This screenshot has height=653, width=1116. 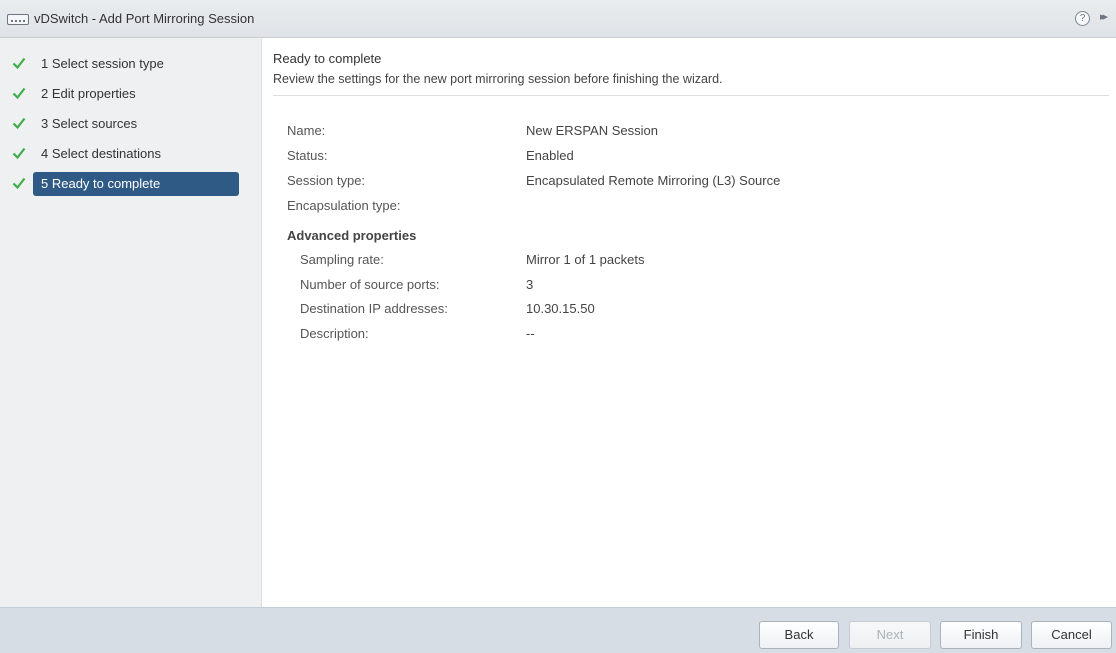 I want to click on advanced-row-source-ports: Number of source ports: 3, so click(x=688, y=287).